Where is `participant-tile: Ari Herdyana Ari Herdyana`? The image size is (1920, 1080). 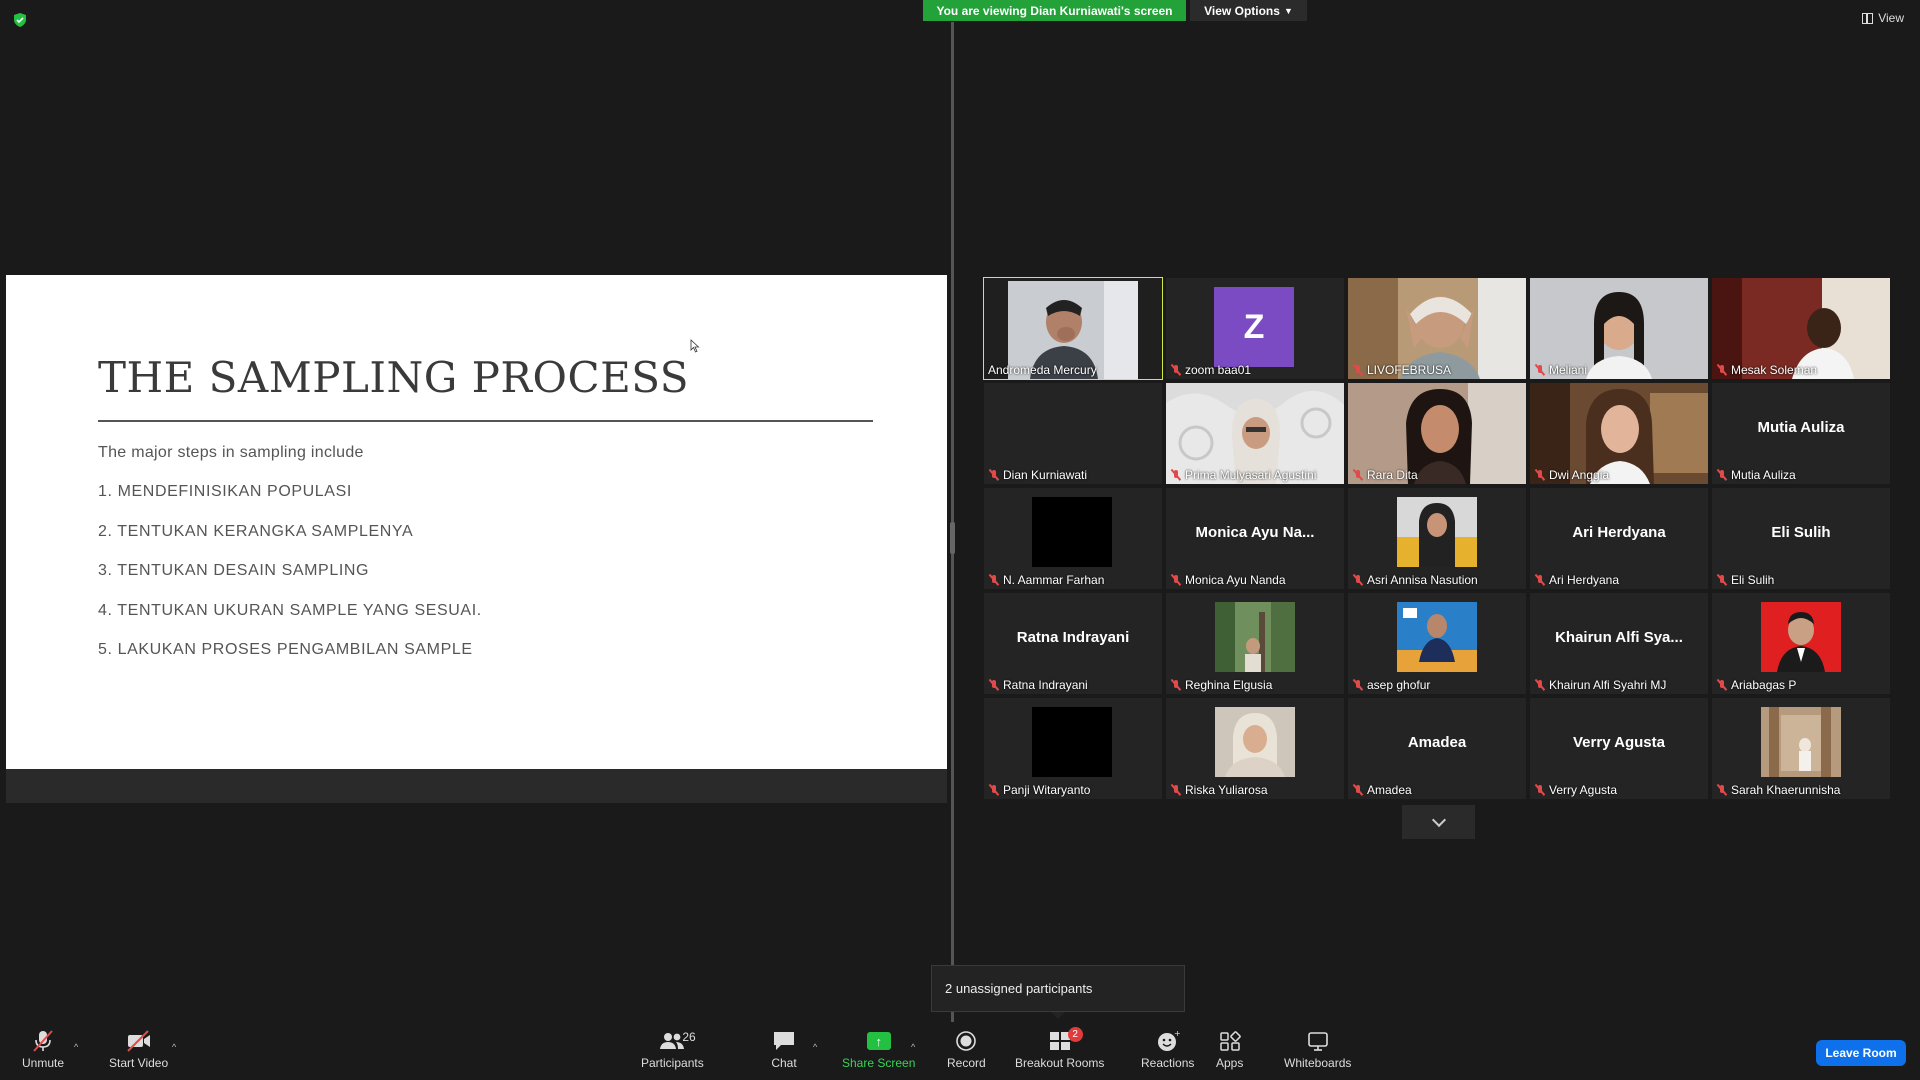
participant-tile: Ari Herdyana Ari Herdyana is located at coordinates (1619, 538).